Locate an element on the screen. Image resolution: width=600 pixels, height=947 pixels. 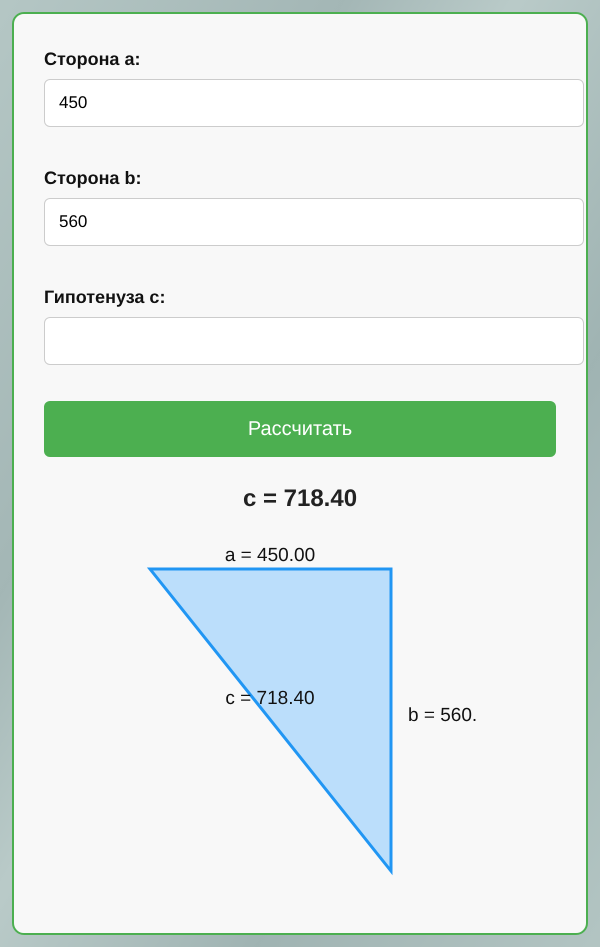
side-b-label: b = 560. is located at coordinates (443, 715).